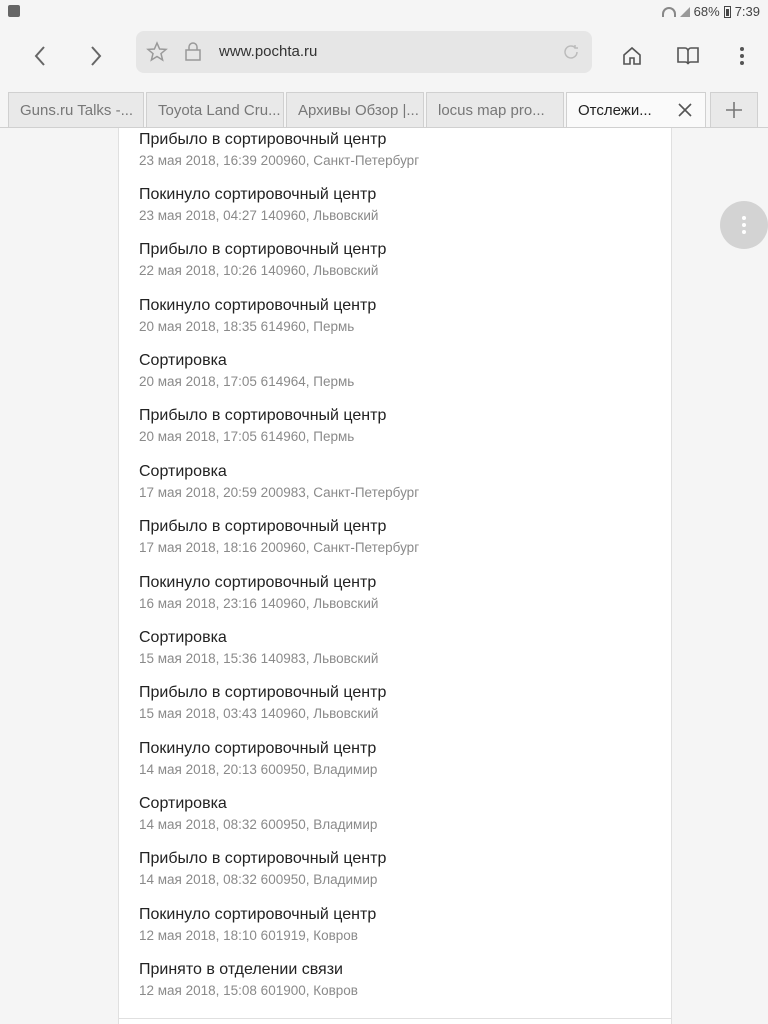  Describe the element at coordinates (364, 52) in the screenshot. I see `address-bar: www.pochta.ru` at that location.